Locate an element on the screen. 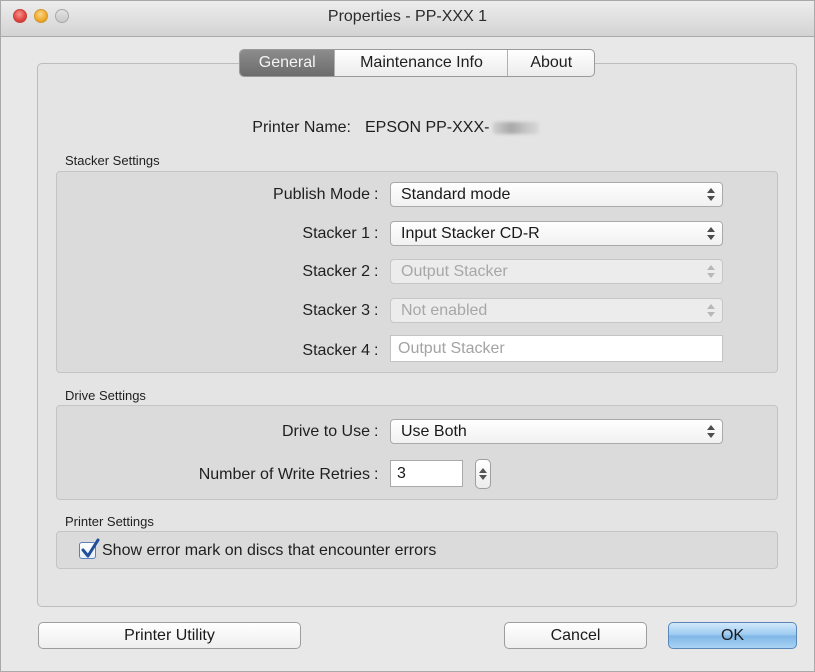 This screenshot has height=672, width=815. stacker1-select: Input Stacker CD-R is located at coordinates (556, 233).